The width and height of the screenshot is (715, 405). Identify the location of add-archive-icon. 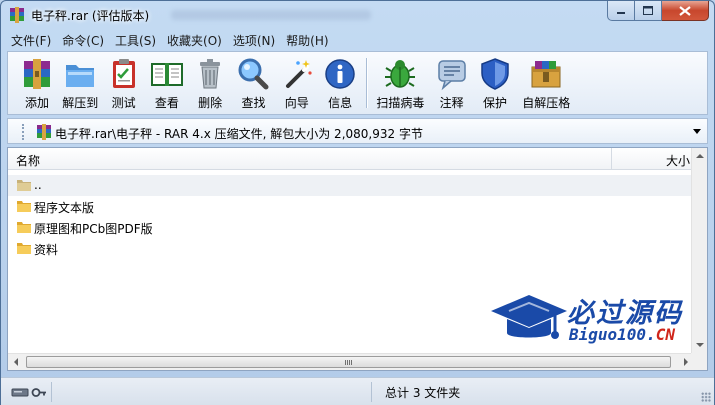
(37, 74).